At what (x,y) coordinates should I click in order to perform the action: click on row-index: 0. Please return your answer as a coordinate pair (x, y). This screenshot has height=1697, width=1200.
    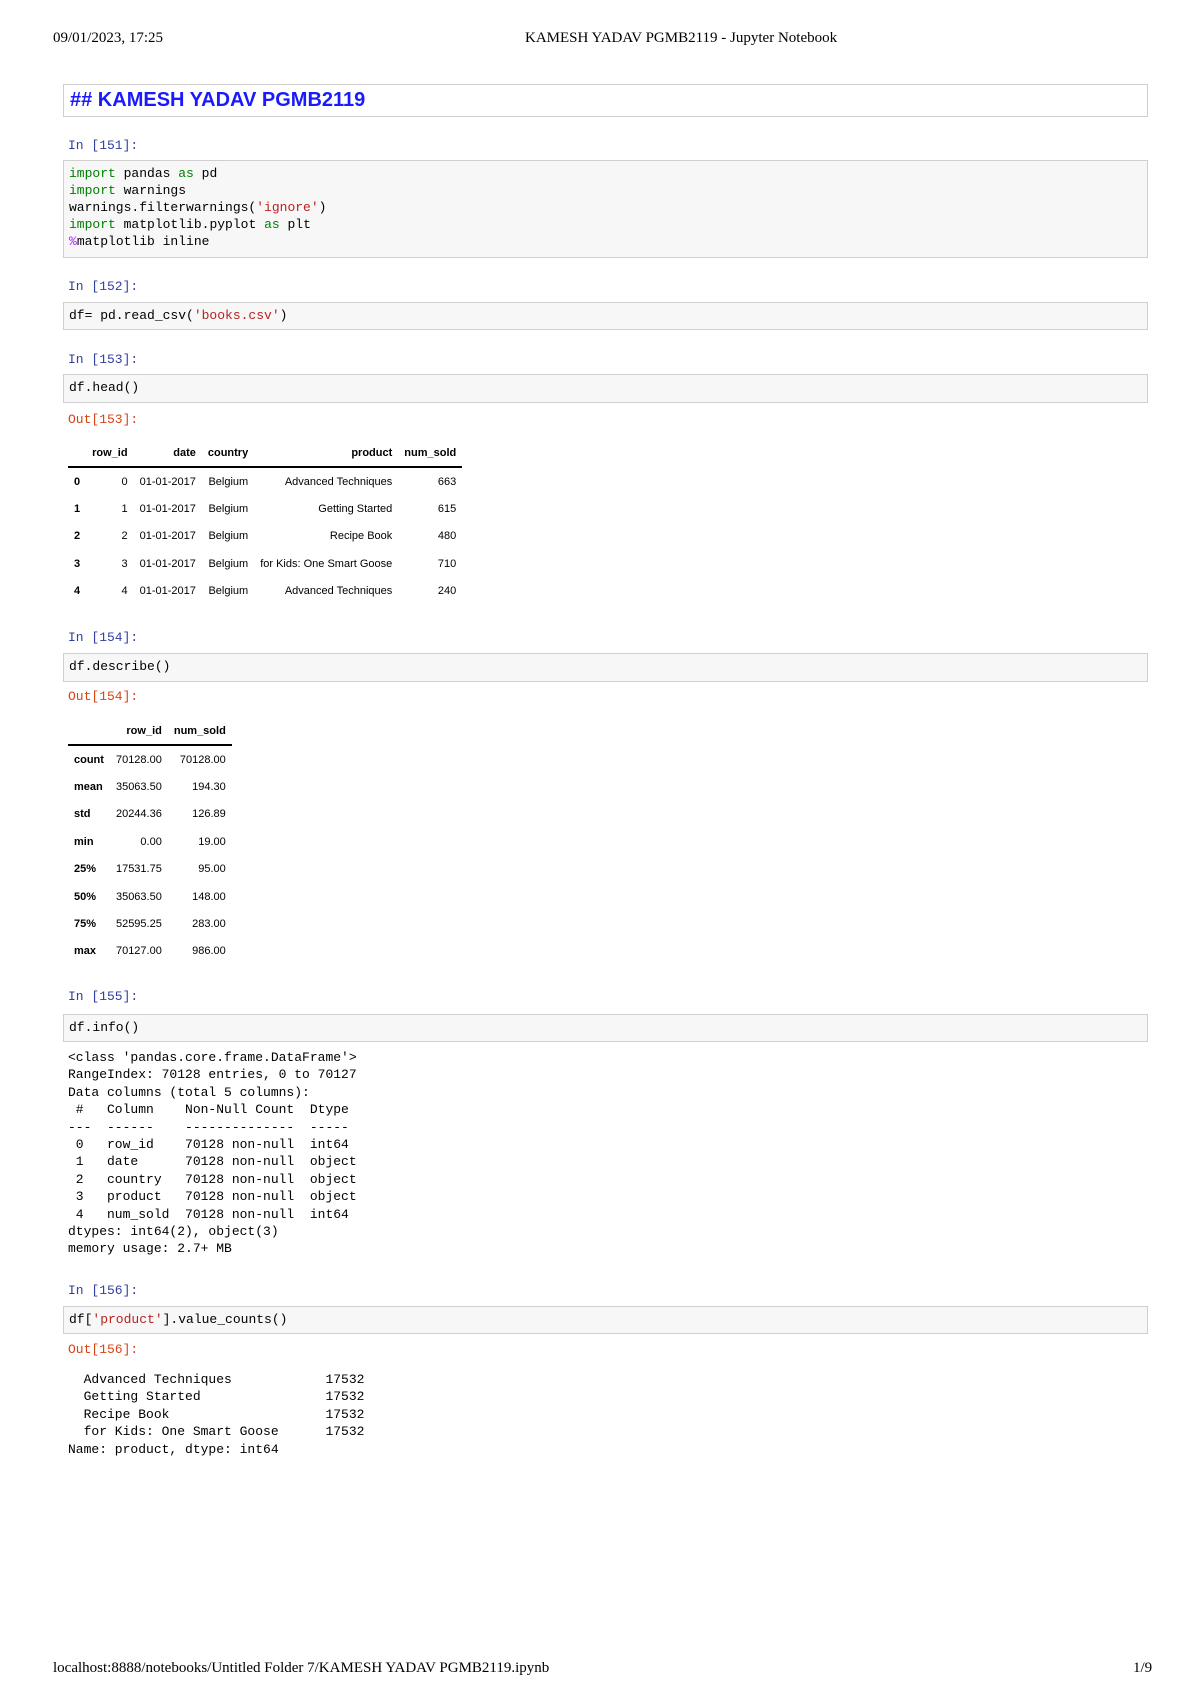
    Looking at the image, I should click on (77, 481).